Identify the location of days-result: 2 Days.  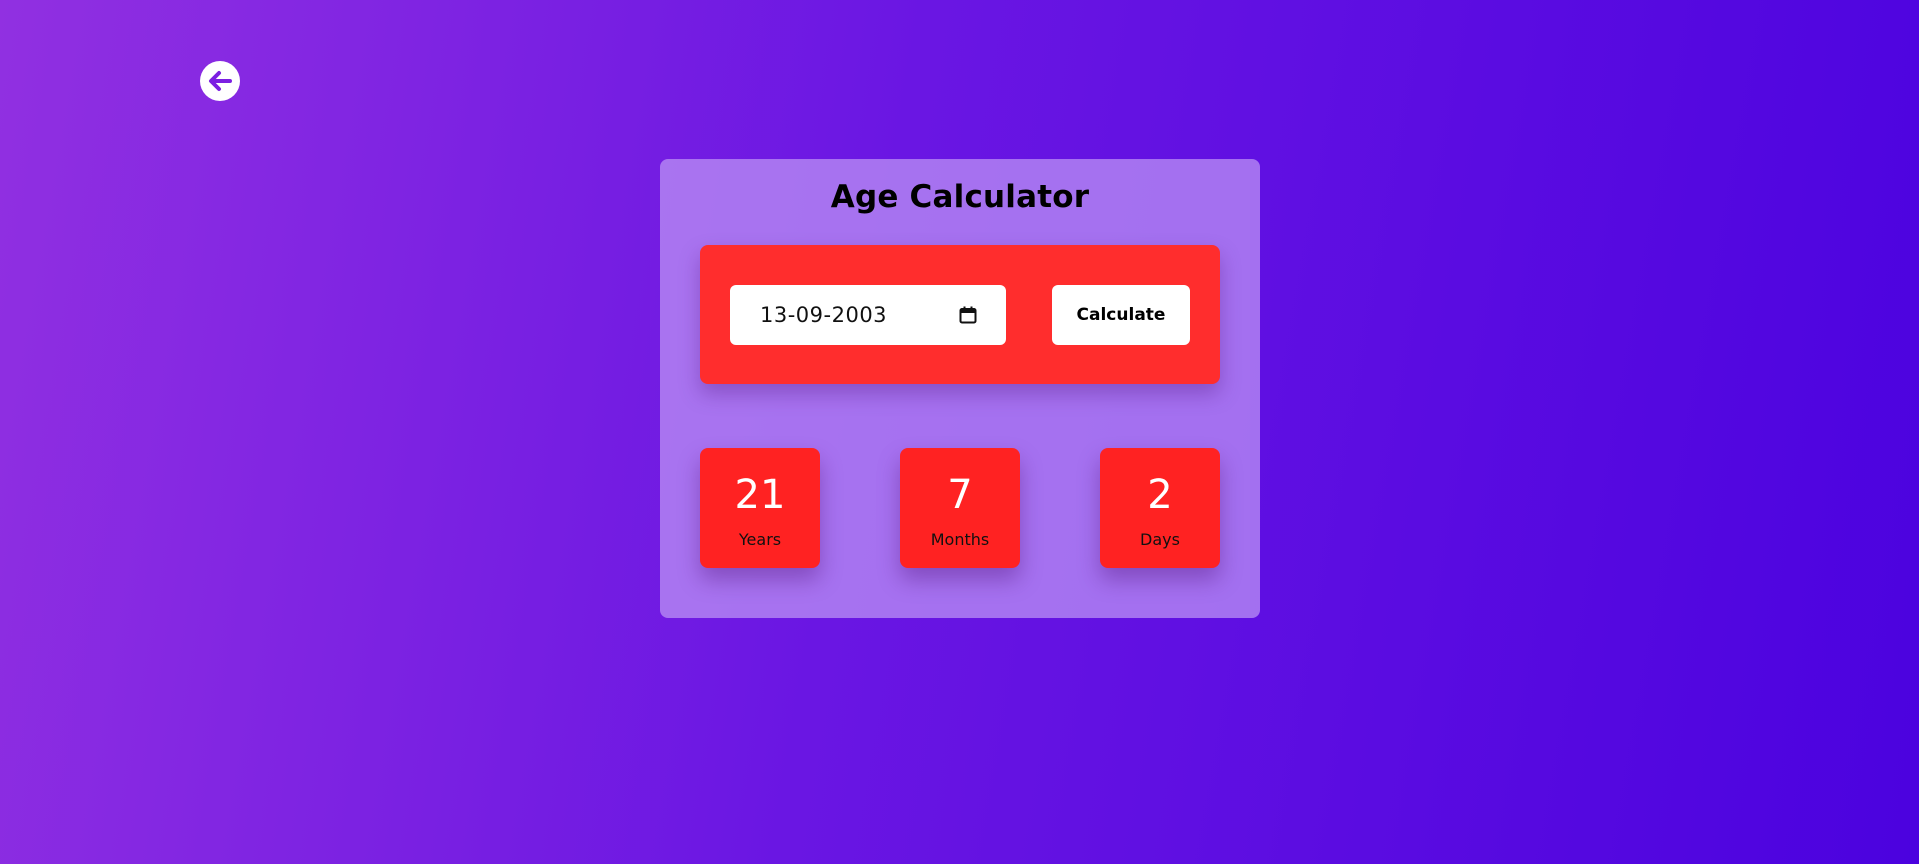
(1160, 508).